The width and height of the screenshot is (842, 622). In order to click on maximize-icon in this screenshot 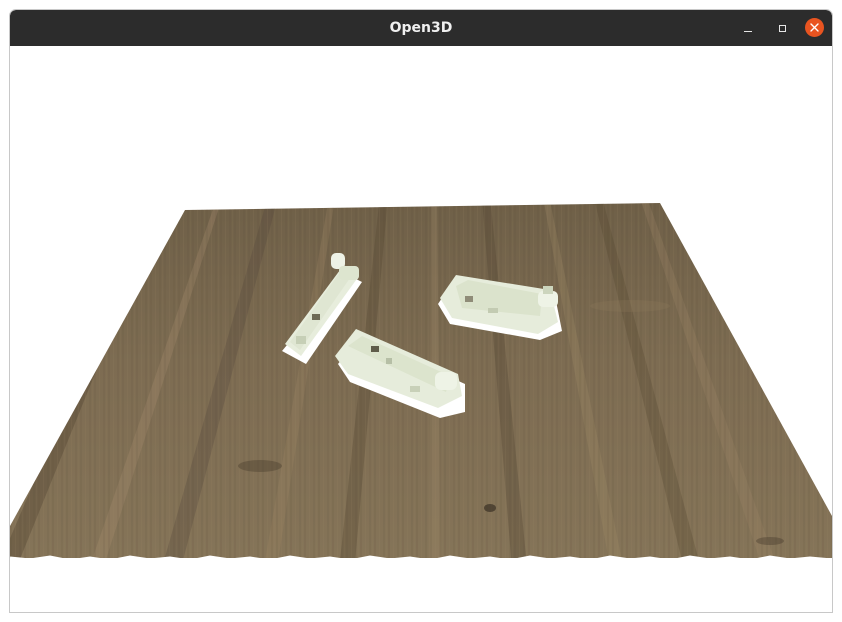, I will do `click(782, 28)`.